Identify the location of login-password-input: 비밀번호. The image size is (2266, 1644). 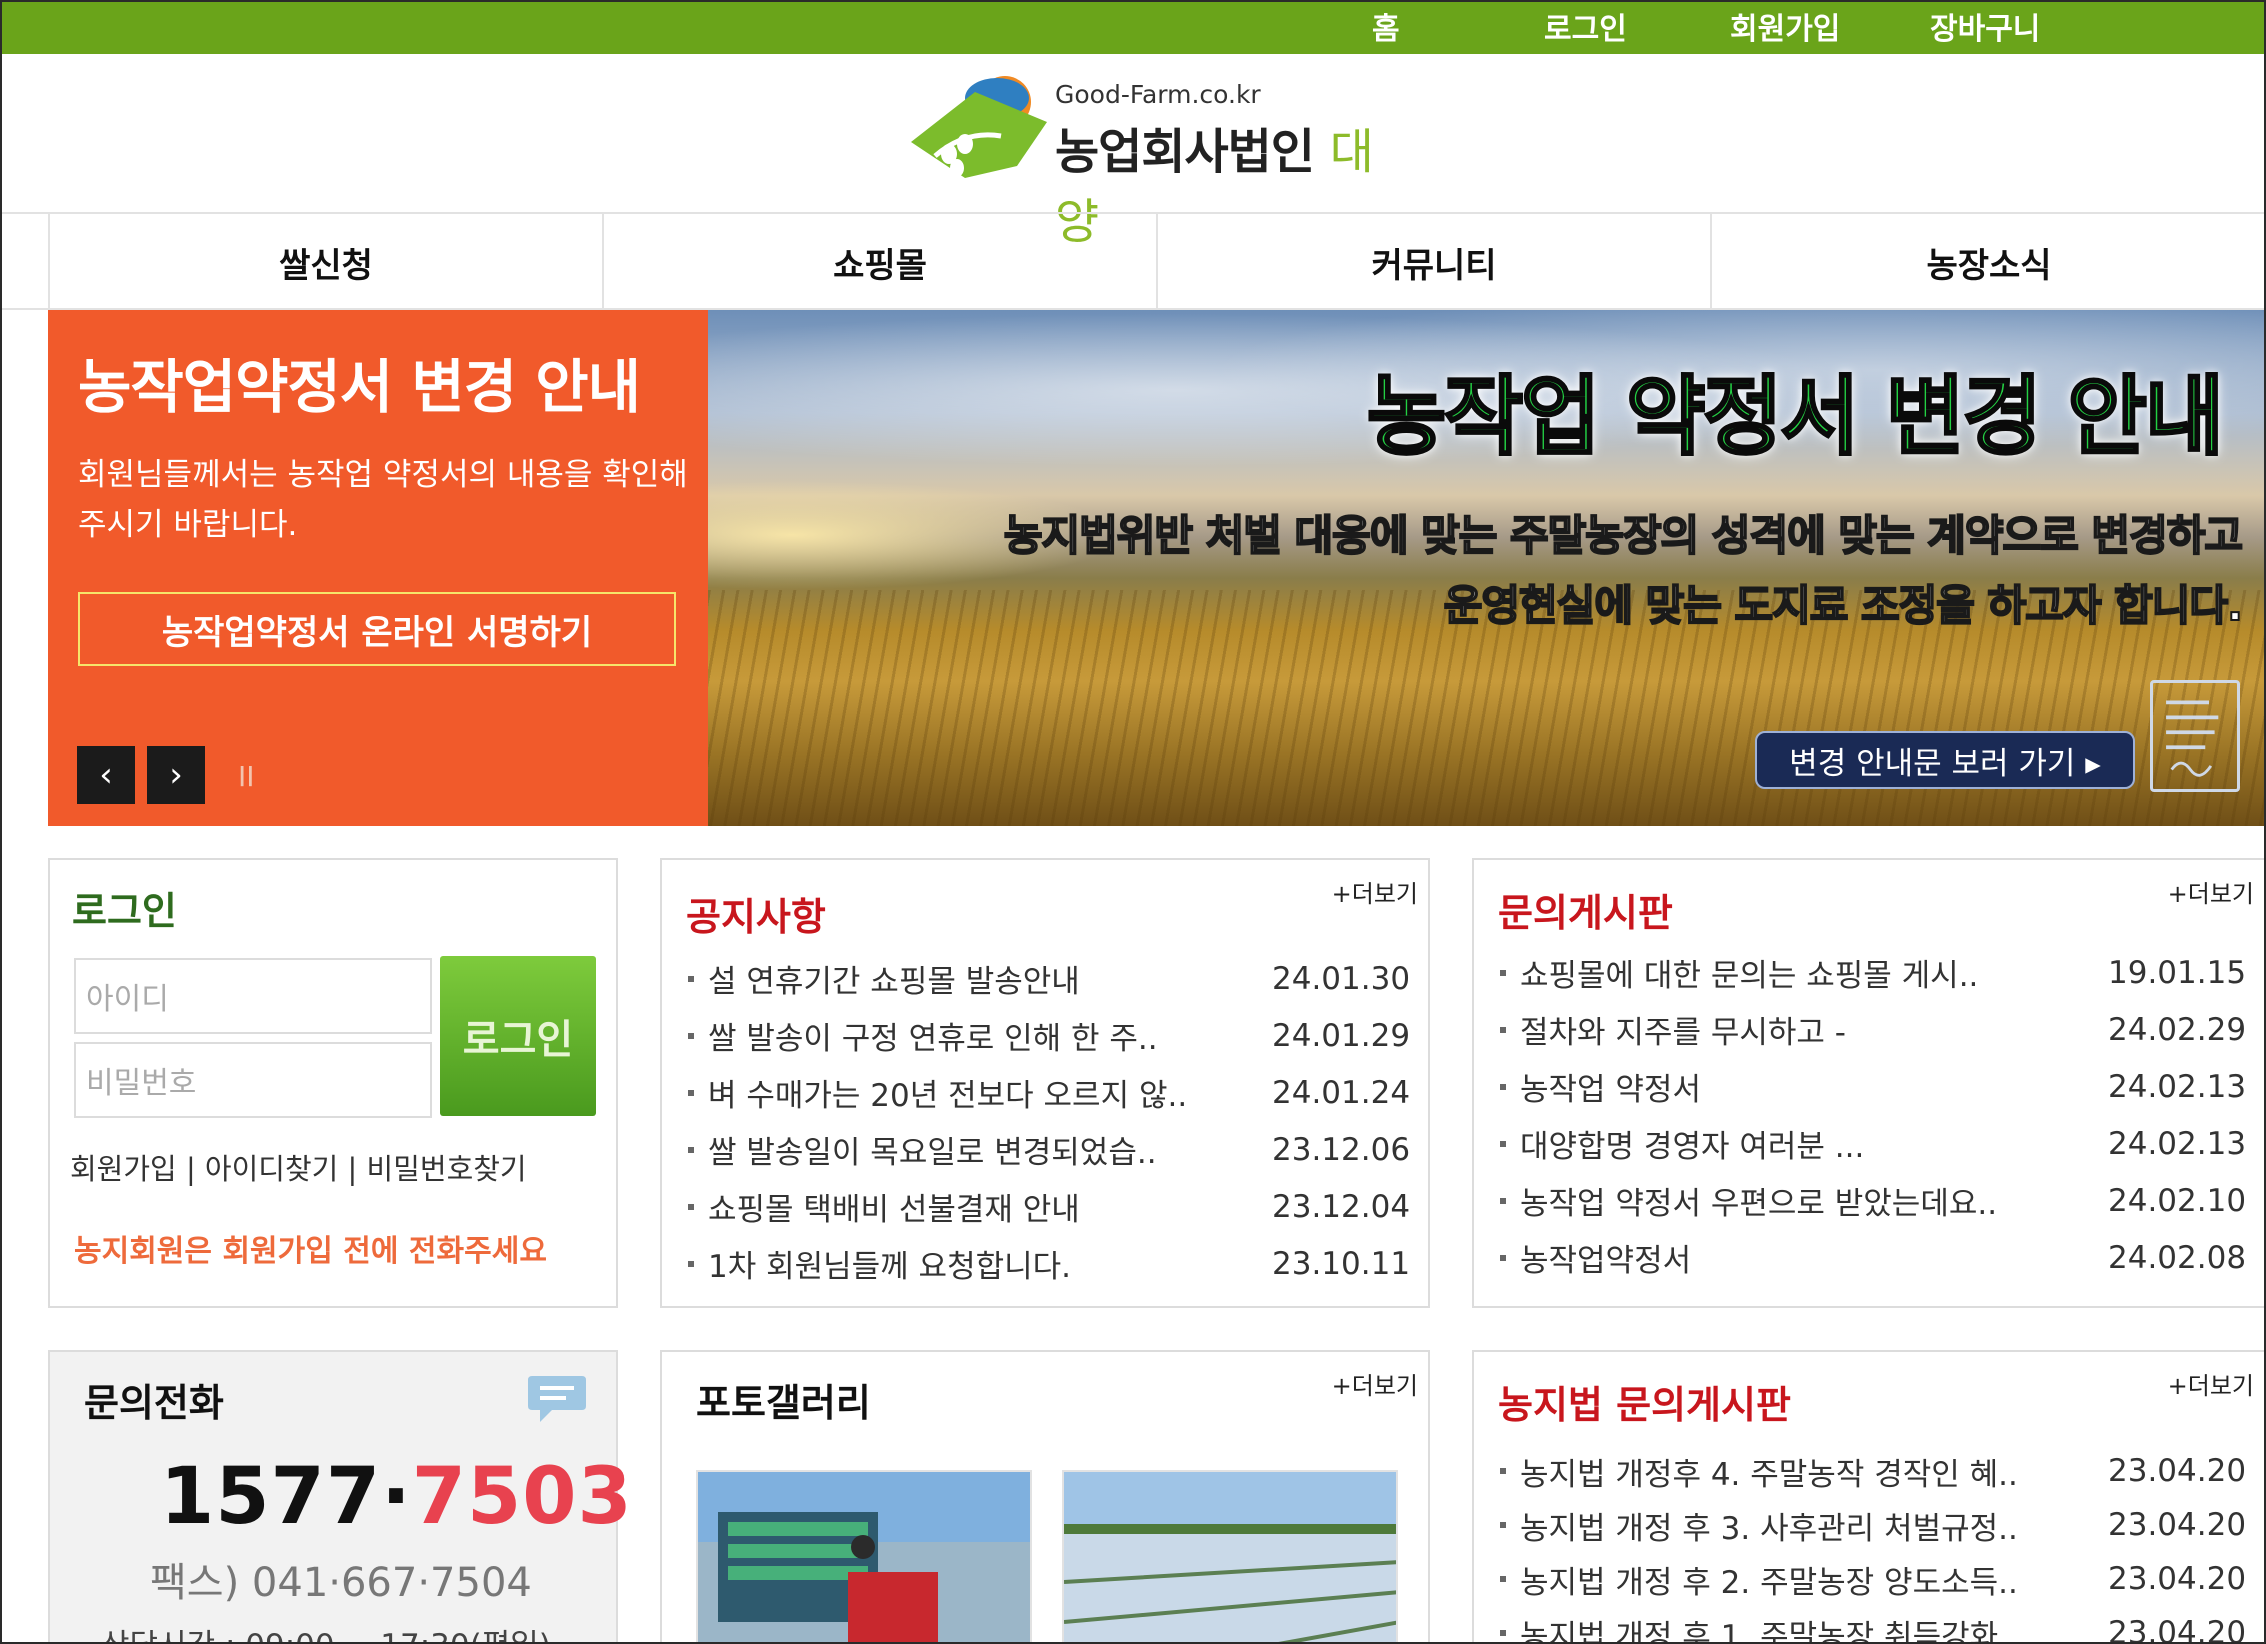
(253, 1080).